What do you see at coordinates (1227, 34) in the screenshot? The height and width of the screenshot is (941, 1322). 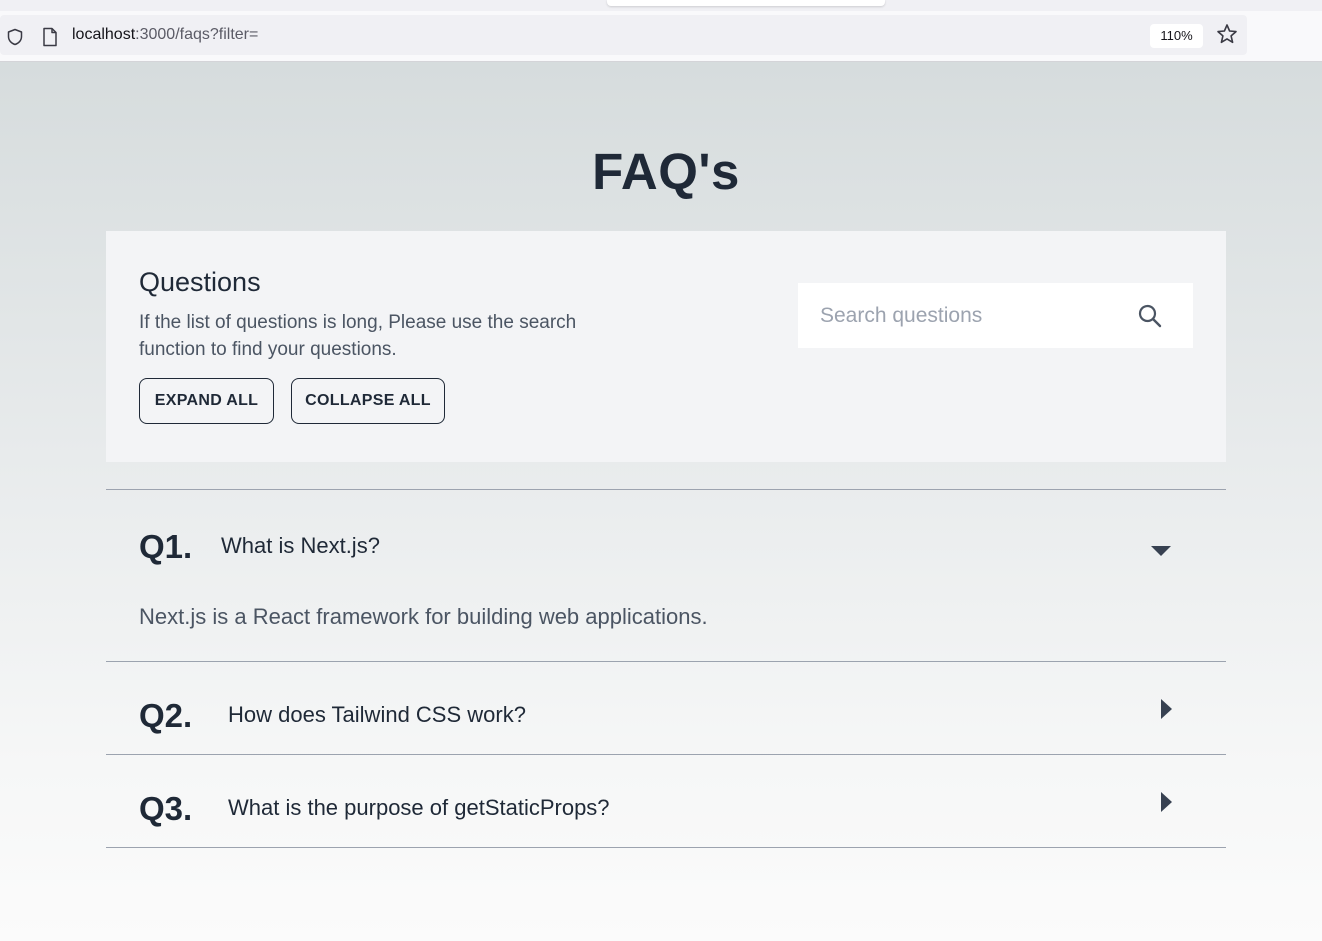 I see `bookmark-star-icon` at bounding box center [1227, 34].